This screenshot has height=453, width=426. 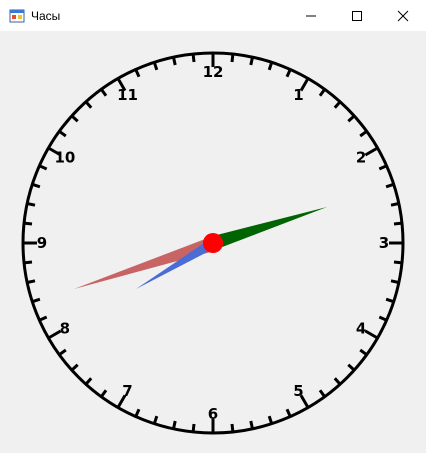 I want to click on minimize-icon, so click(x=311, y=15).